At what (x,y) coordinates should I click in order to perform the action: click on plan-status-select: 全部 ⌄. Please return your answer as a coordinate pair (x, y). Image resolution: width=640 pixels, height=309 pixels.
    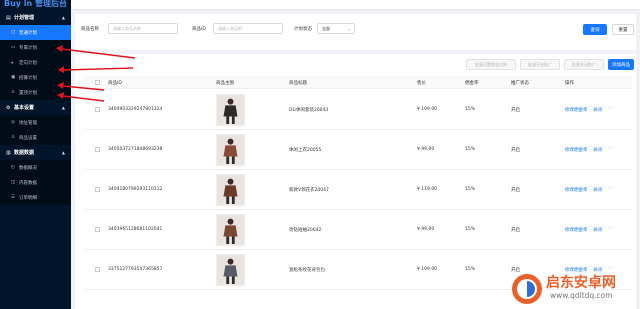
    Looking at the image, I should click on (336, 28).